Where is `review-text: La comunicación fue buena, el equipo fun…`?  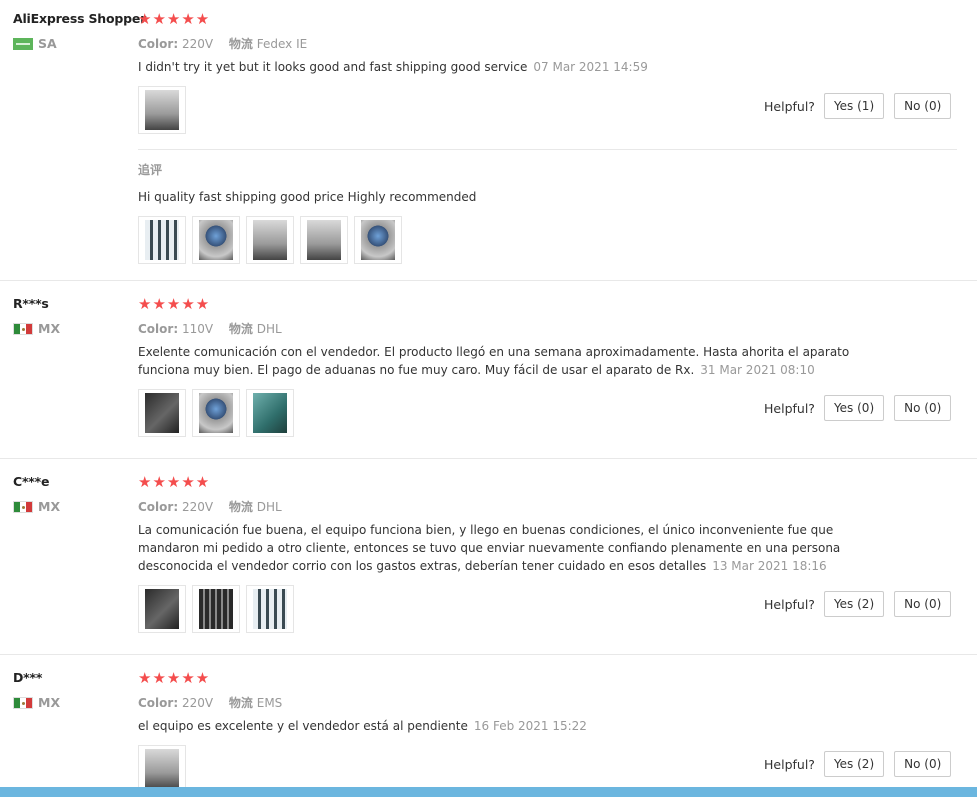
review-text: La comunicación fue buena, el equipo fun… is located at coordinates (508, 548).